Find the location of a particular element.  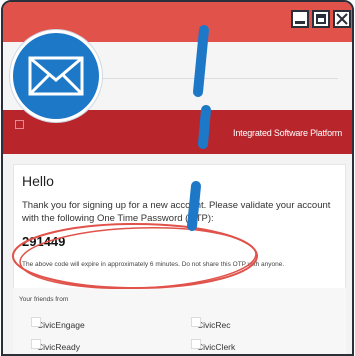

banner-title: Integrated Software Platform is located at coordinates (287, 133).